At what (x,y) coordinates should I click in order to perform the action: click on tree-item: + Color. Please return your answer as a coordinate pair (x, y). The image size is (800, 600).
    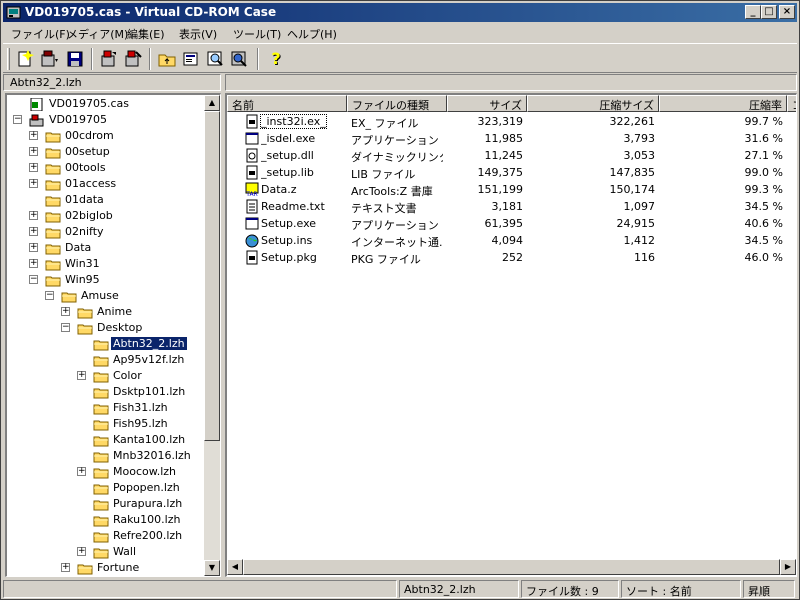
    Looking at the image, I should click on (107, 376).